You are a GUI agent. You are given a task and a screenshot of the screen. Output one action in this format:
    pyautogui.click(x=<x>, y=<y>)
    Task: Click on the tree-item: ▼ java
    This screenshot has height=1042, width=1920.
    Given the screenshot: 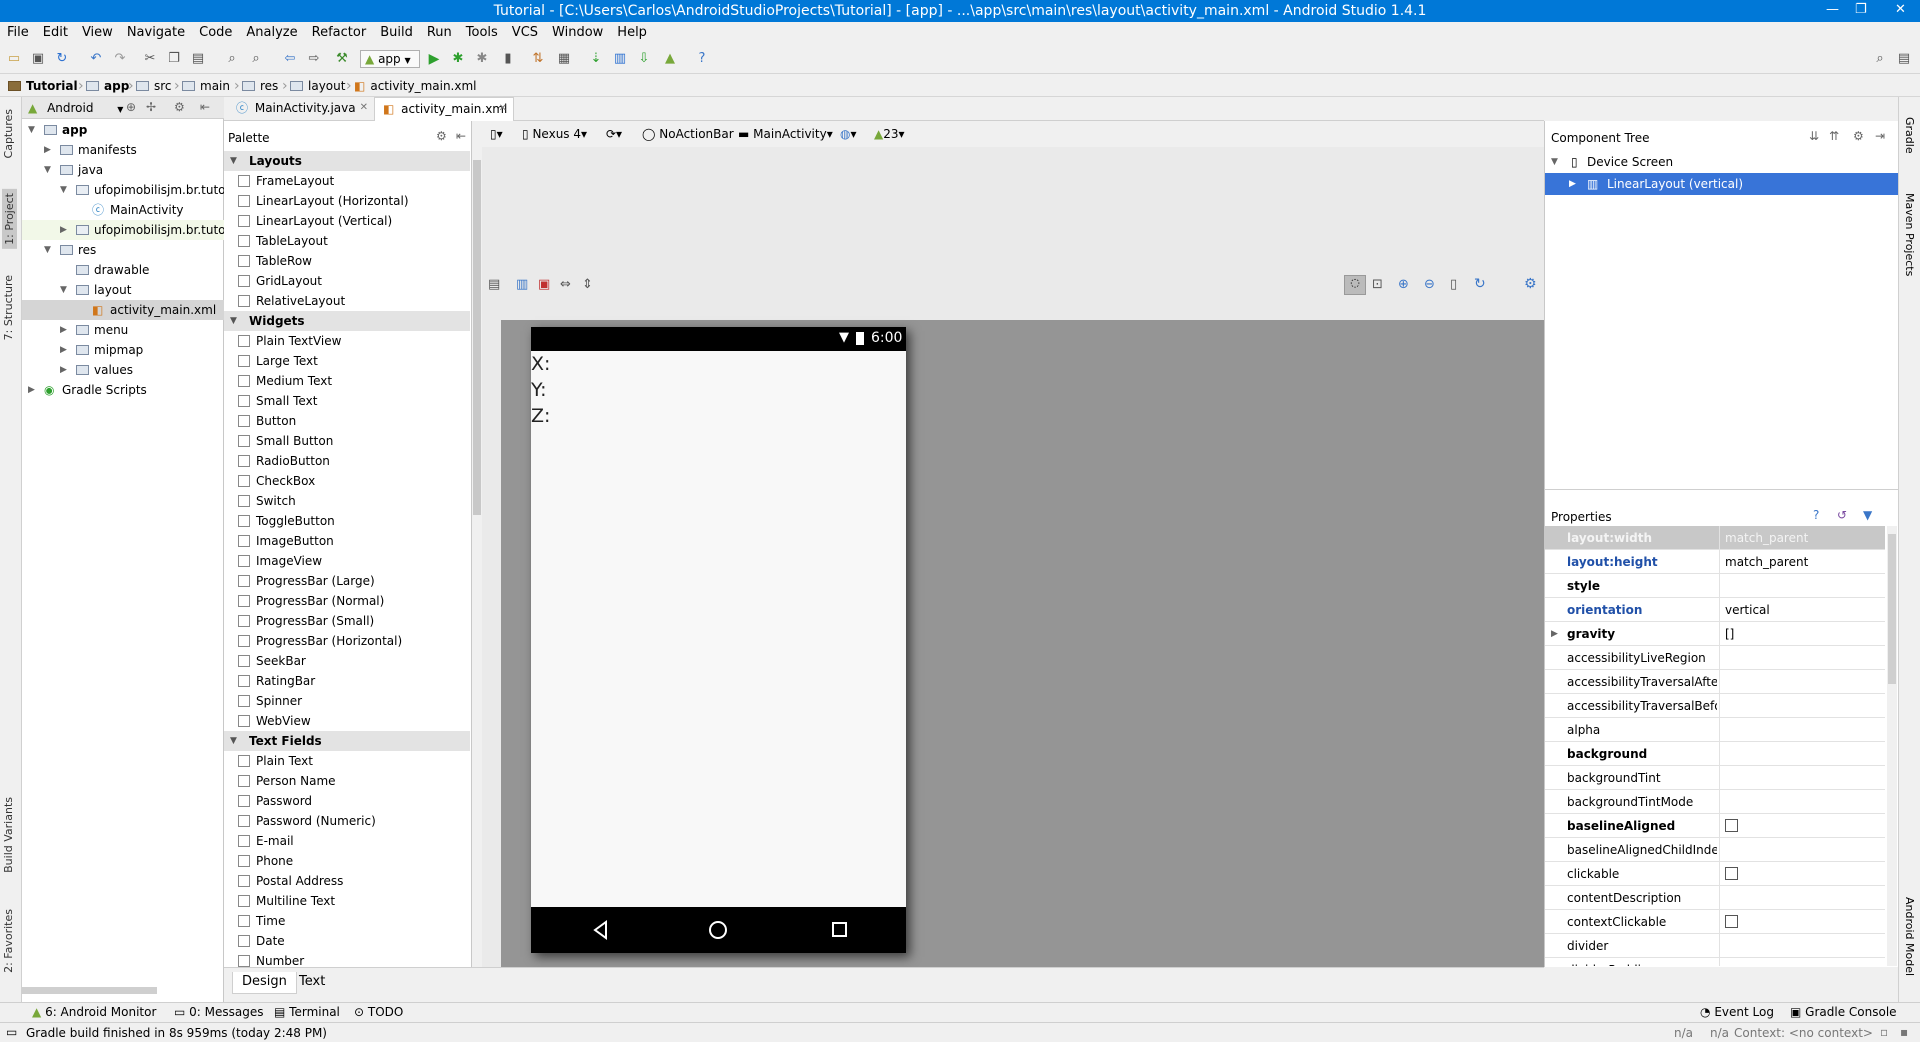 What is the action you would take?
    pyautogui.click(x=123, y=170)
    